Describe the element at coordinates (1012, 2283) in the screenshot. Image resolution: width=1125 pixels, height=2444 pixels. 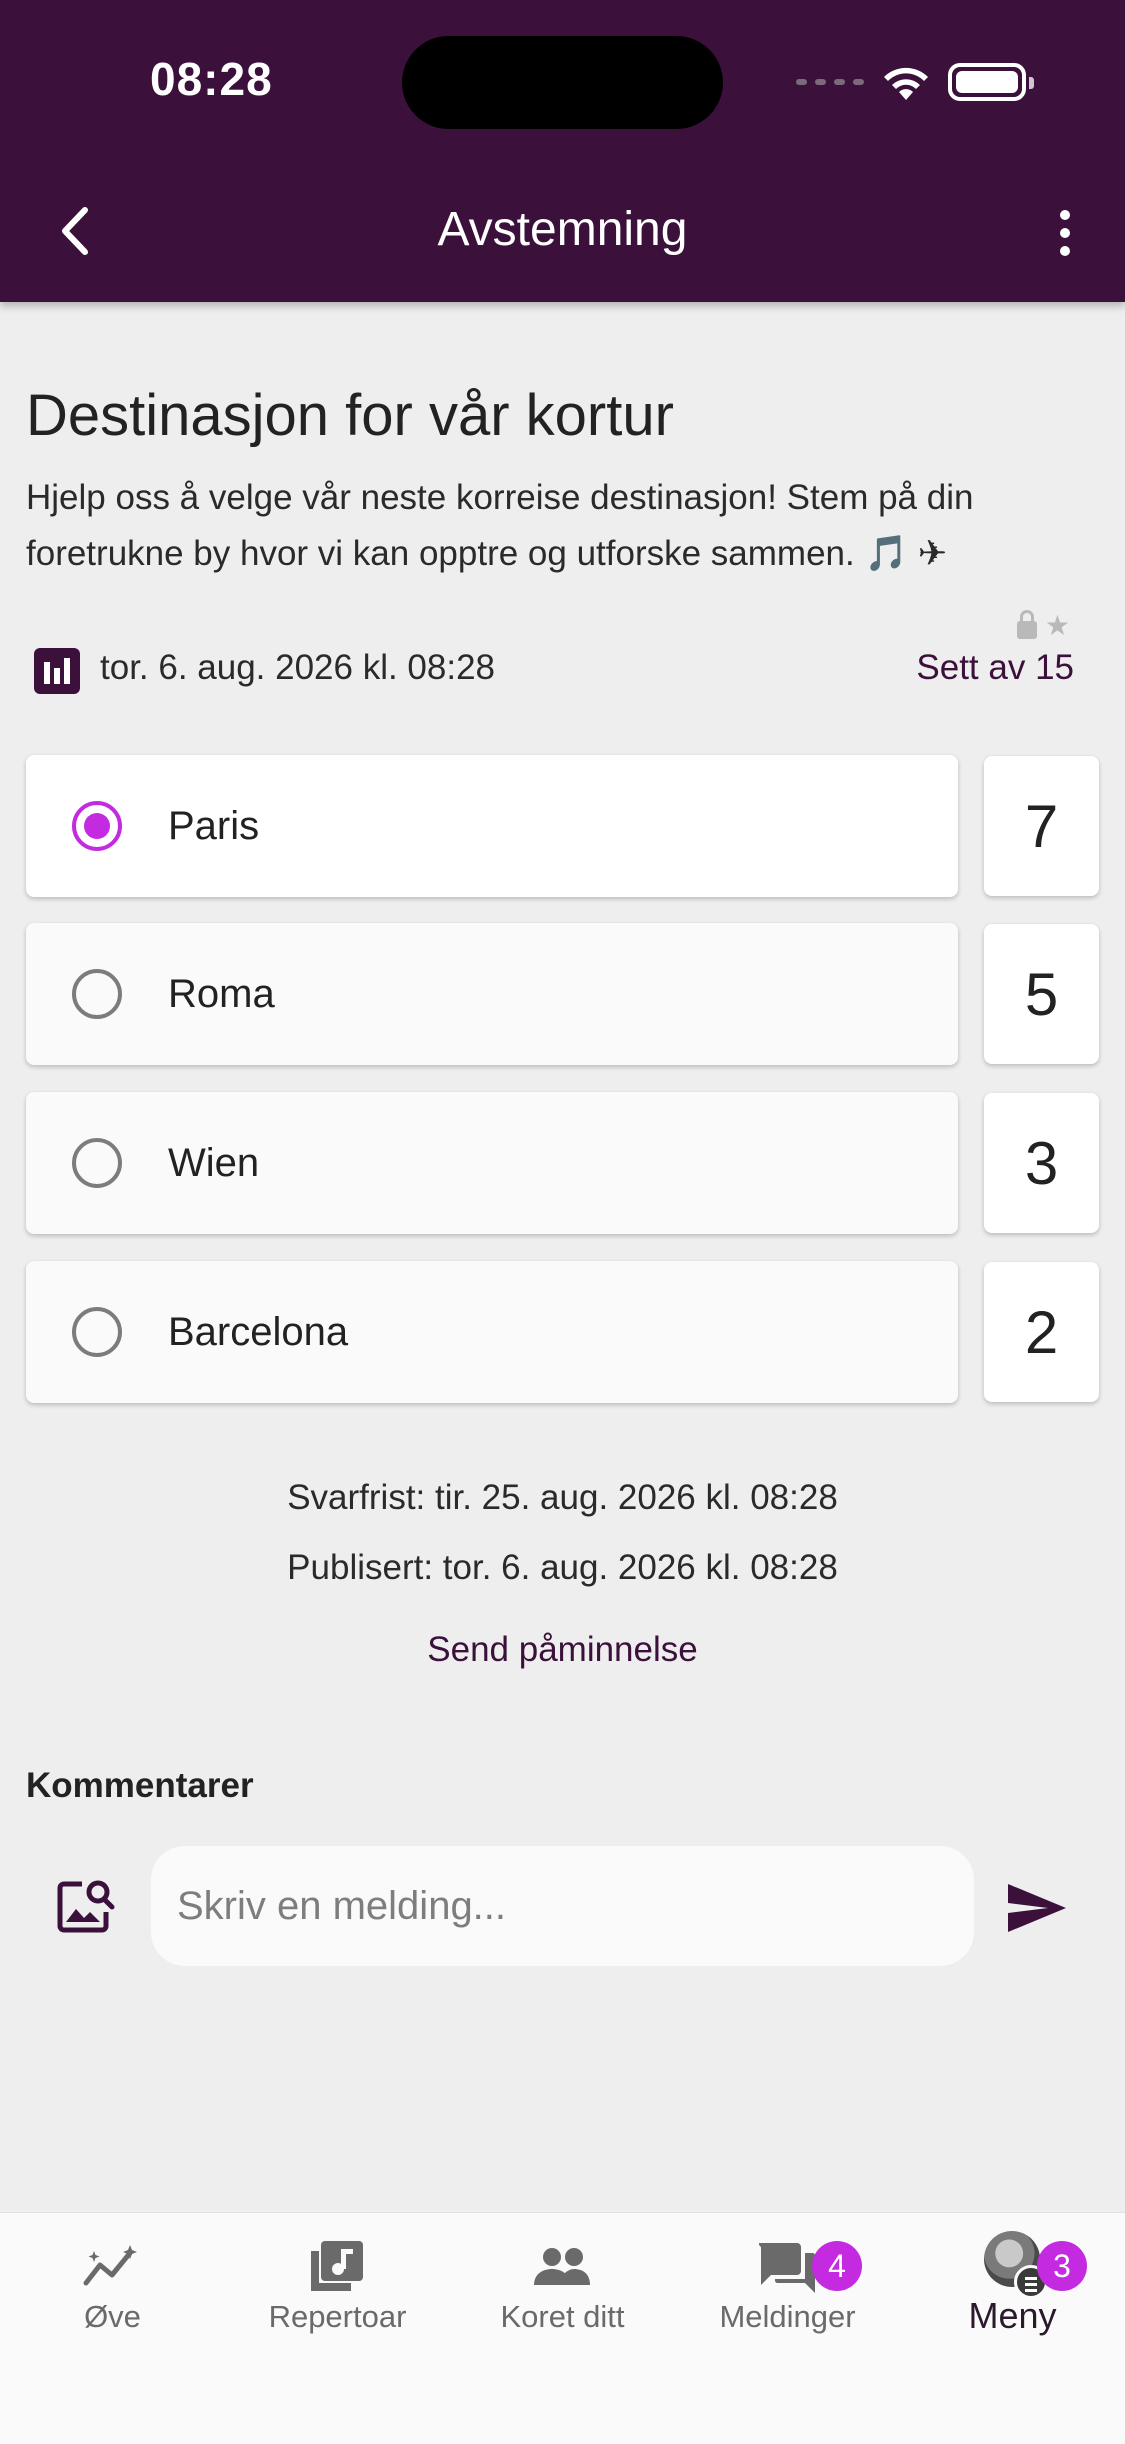
I see `nav-item-meny: 3 Meny` at that location.